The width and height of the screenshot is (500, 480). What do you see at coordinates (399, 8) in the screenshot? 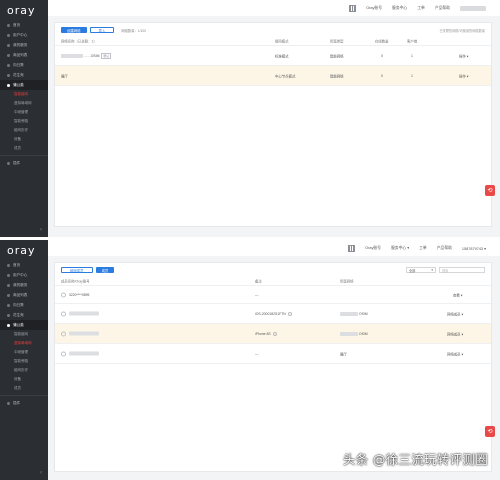
I see `header-service-center: 服务中心` at bounding box center [399, 8].